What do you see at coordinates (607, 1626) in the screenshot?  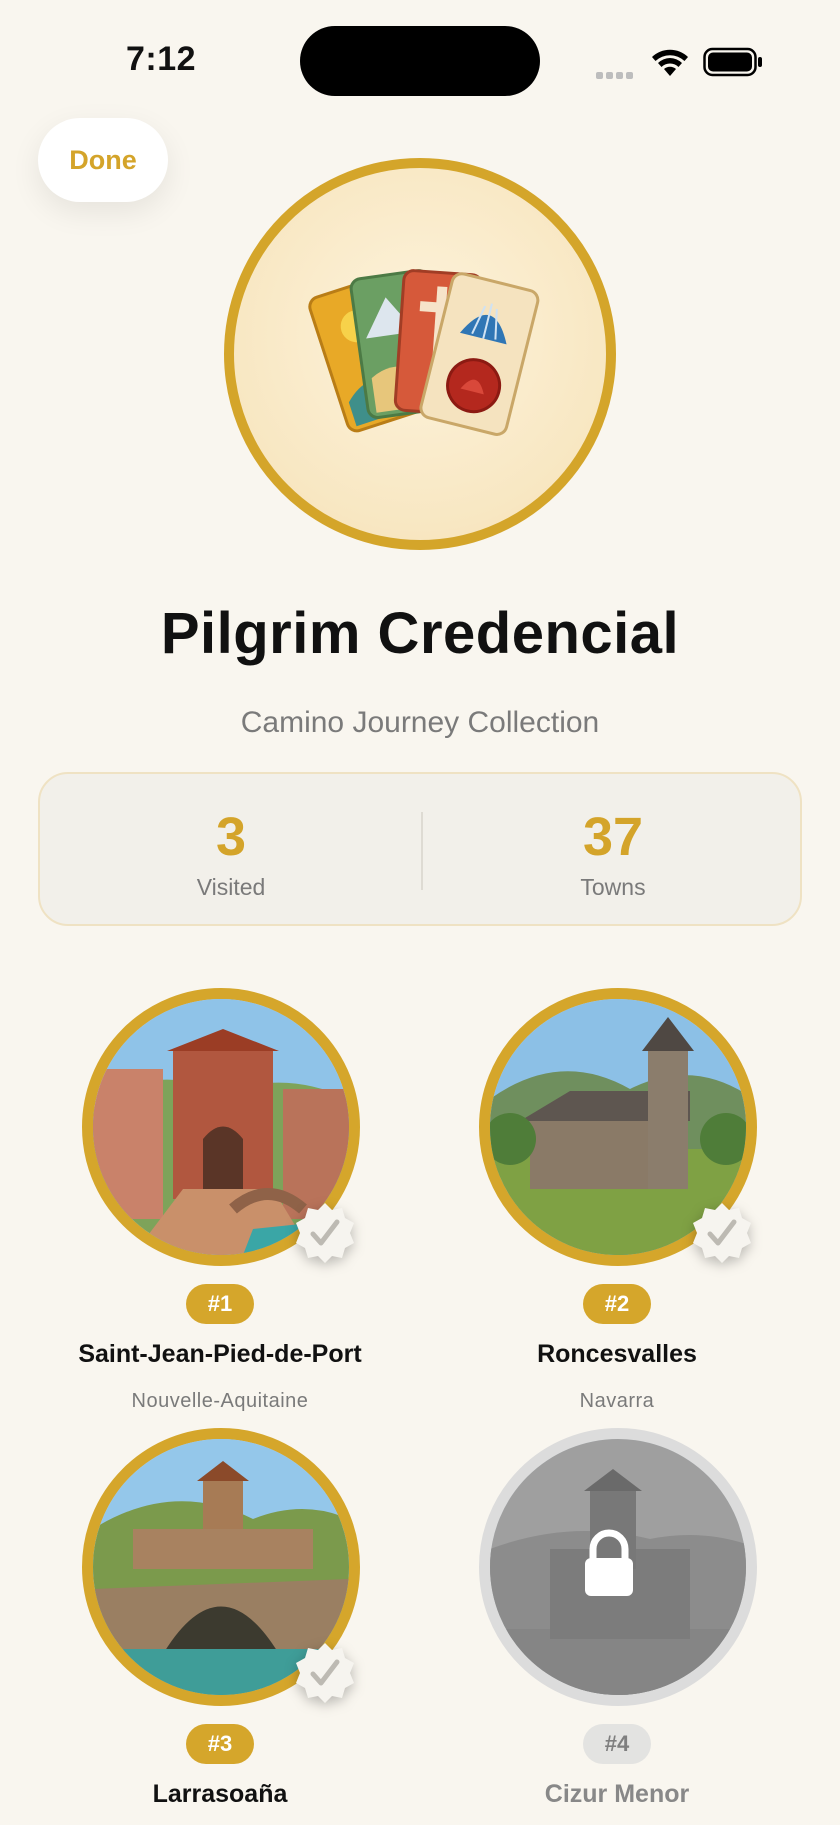 I see `town-card-4: #4 Cizur Menor` at bounding box center [607, 1626].